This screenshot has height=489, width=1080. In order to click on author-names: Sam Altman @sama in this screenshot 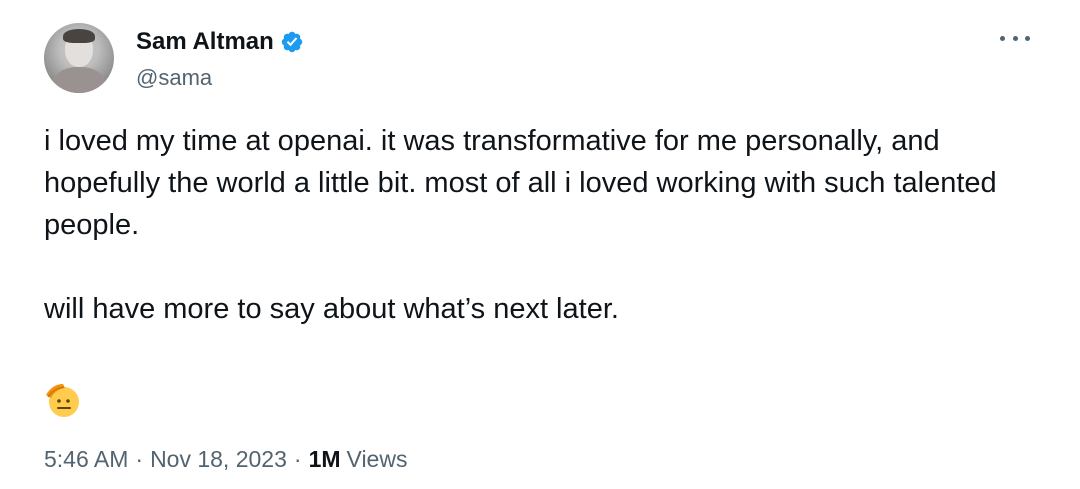, I will do `click(220, 58)`.